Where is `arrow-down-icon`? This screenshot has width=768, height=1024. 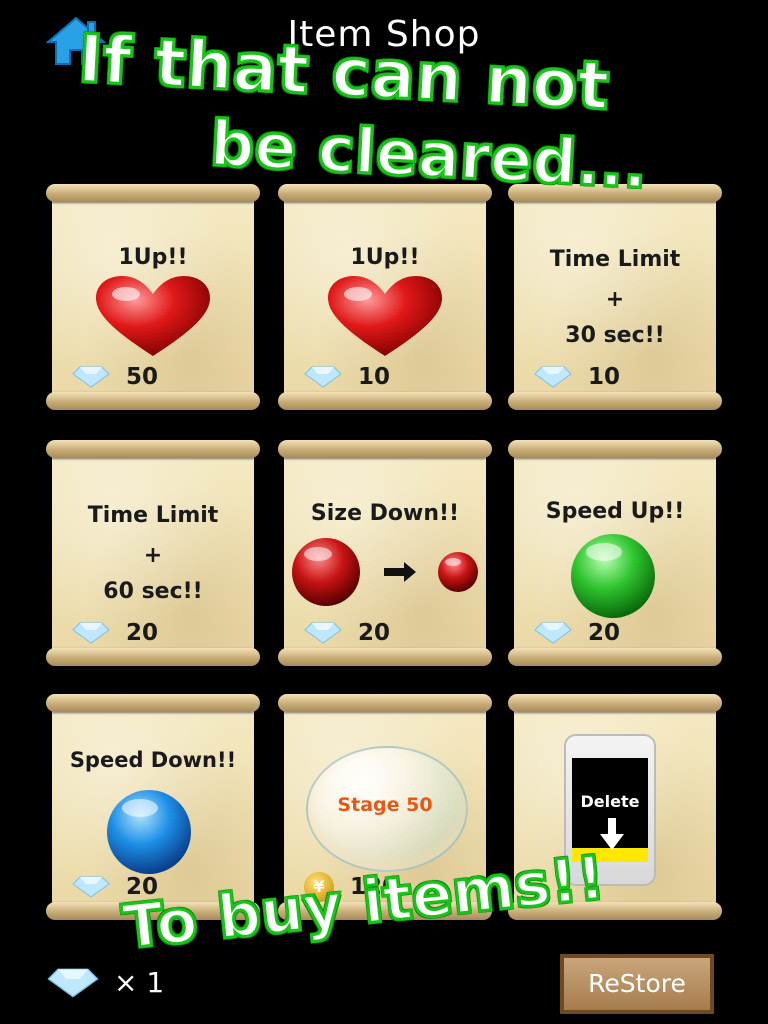
arrow-down-icon is located at coordinates (612, 834).